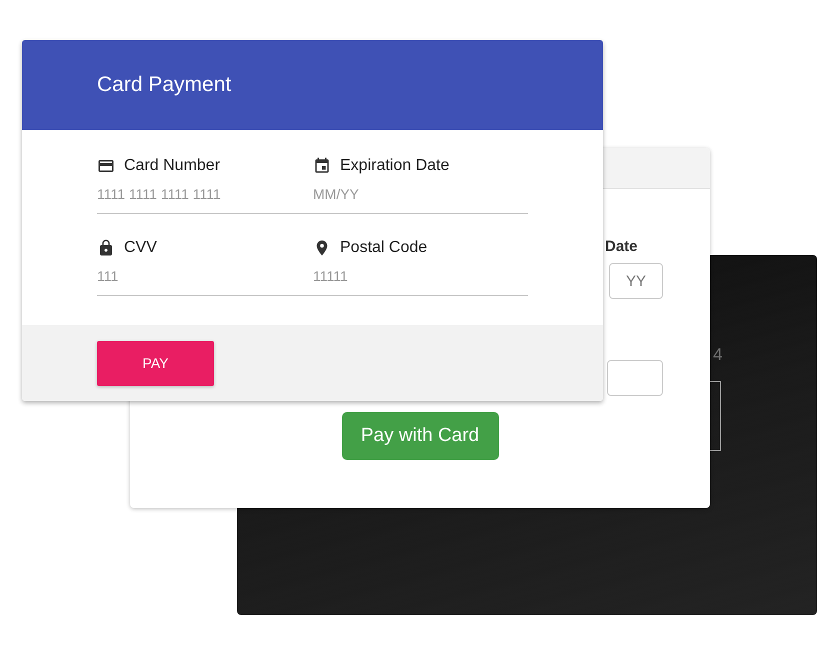  I want to click on field-label: Expiration Date, so click(395, 166).